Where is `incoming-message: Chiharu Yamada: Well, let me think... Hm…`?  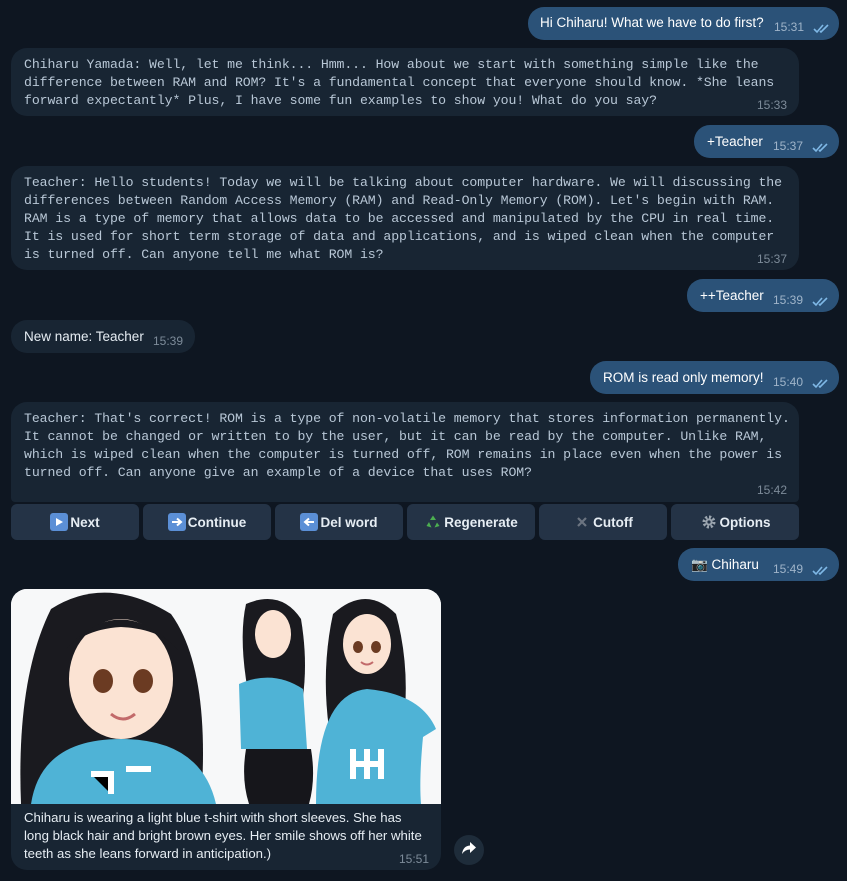
incoming-message: Chiharu Yamada: Well, let me think... Hm… is located at coordinates (405, 82).